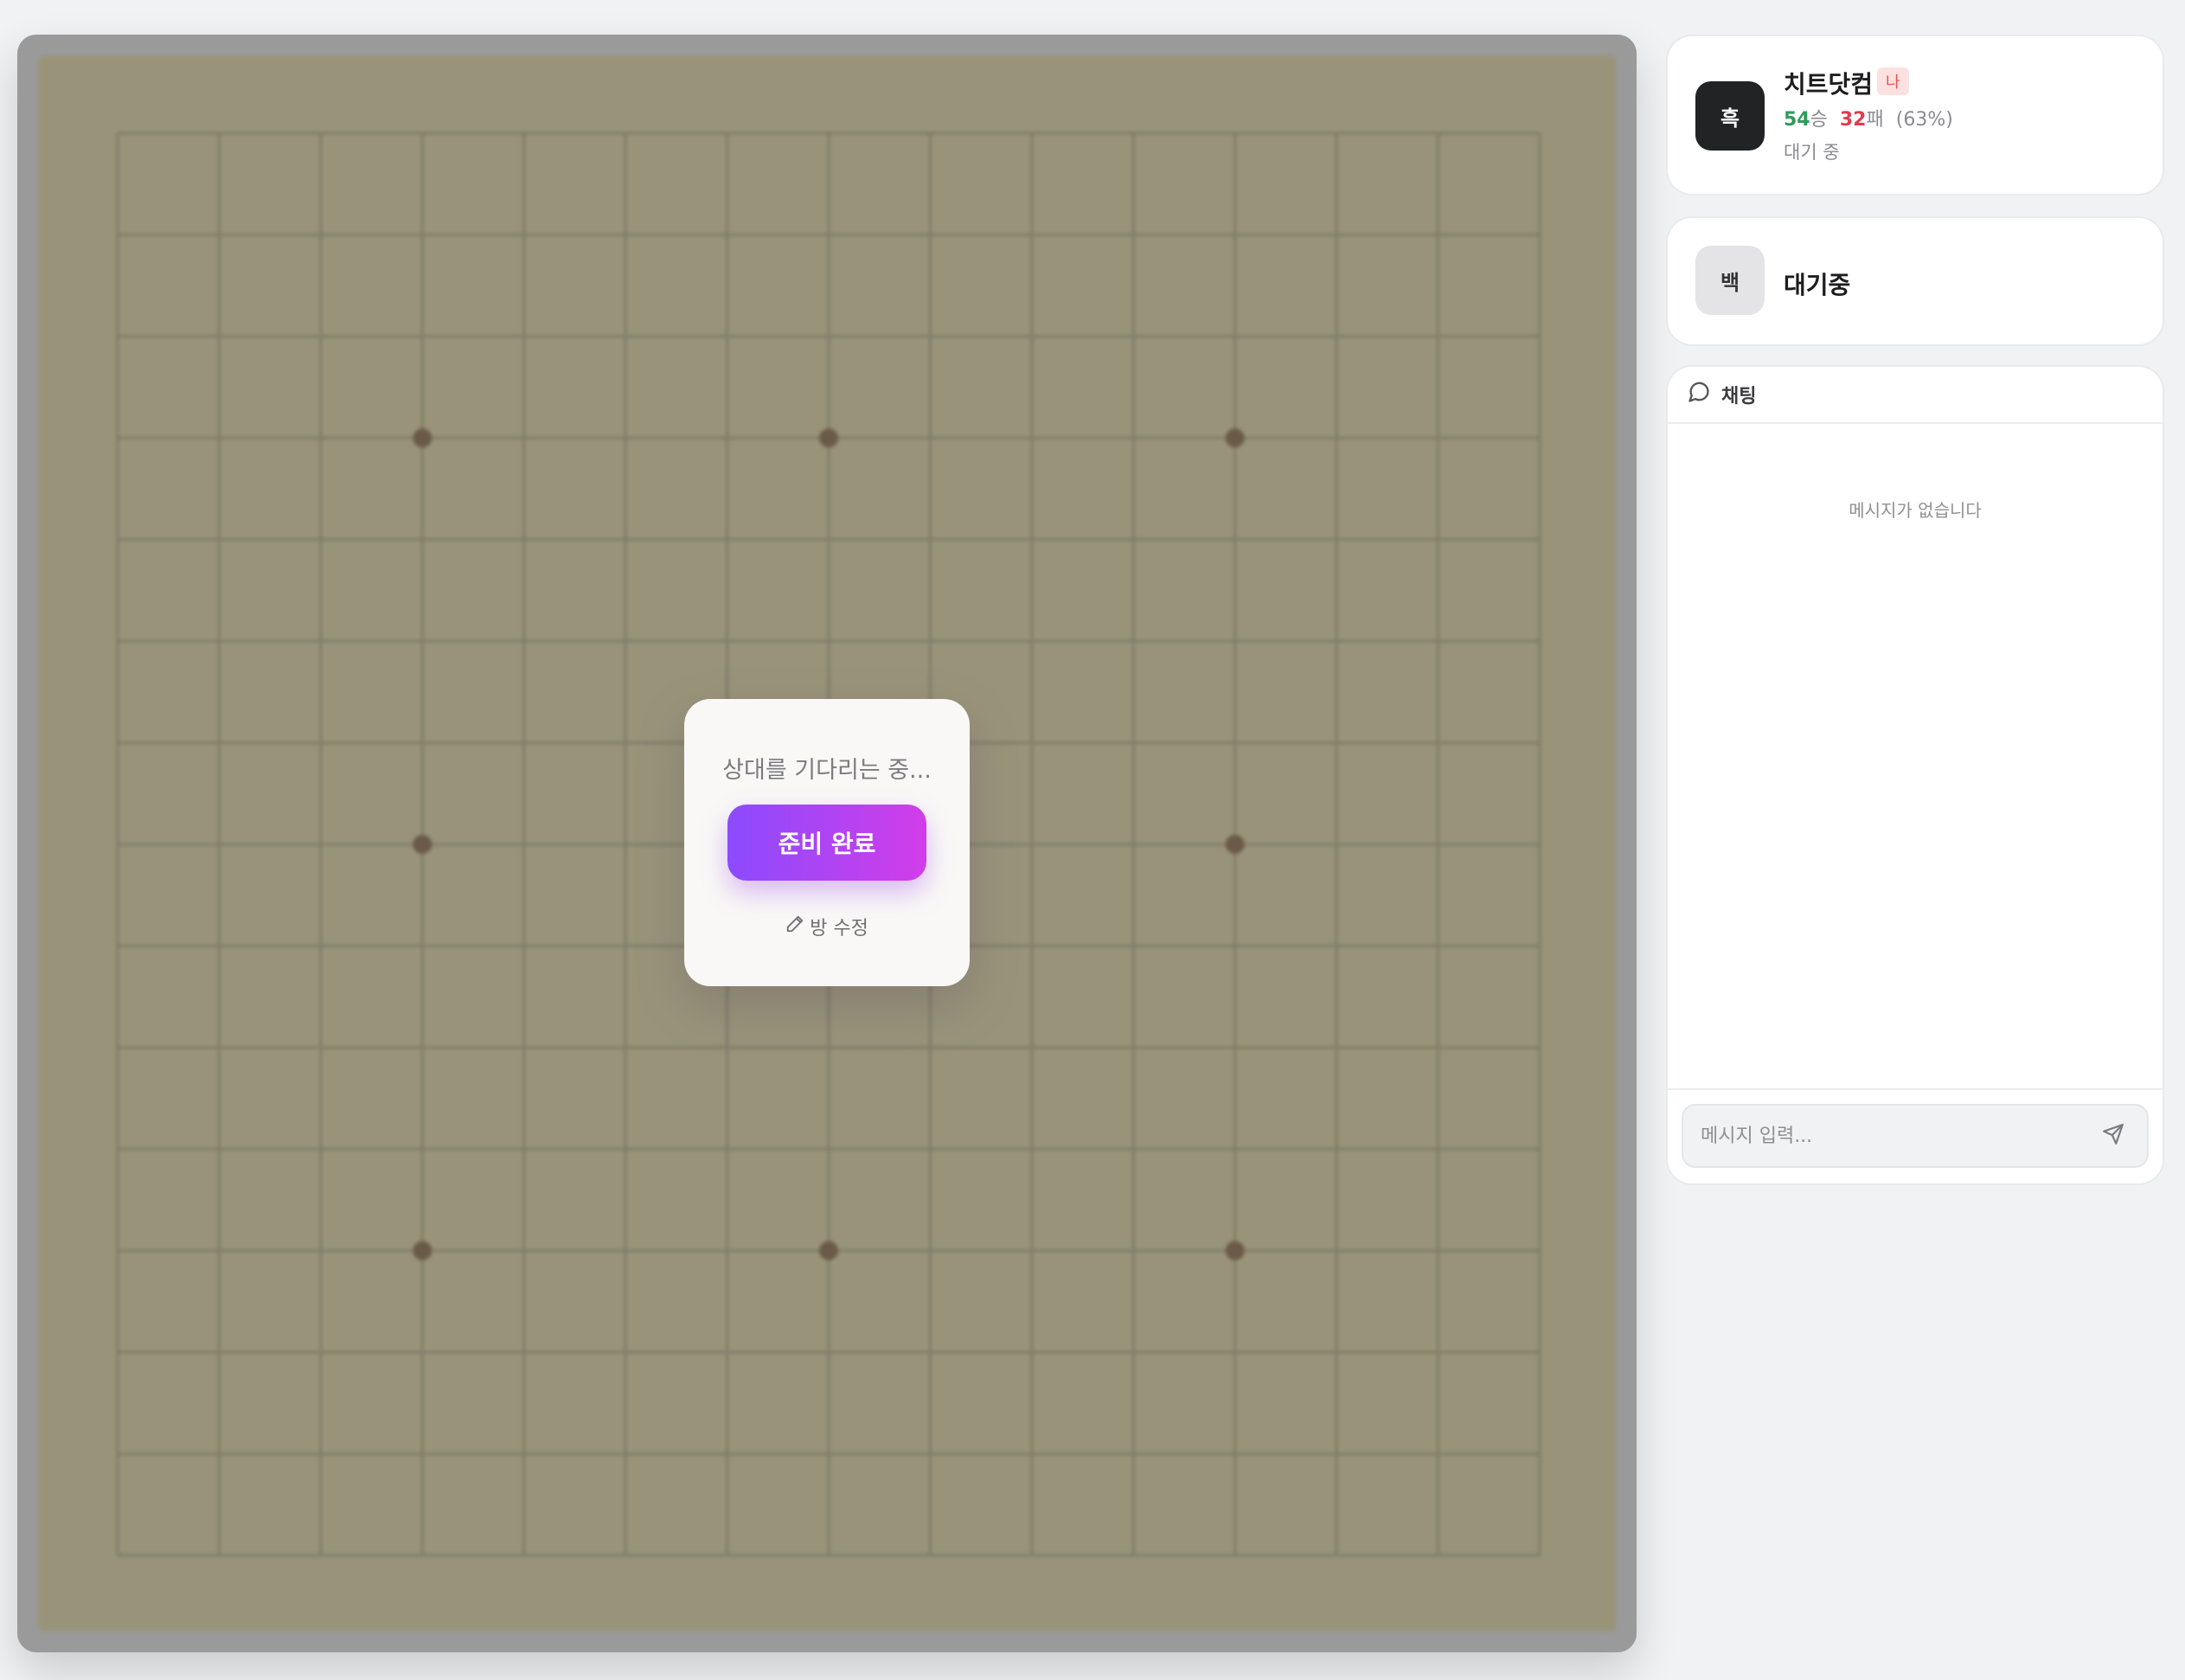  Describe the element at coordinates (1893, 81) in the screenshot. I see `me-badge: 나` at that location.